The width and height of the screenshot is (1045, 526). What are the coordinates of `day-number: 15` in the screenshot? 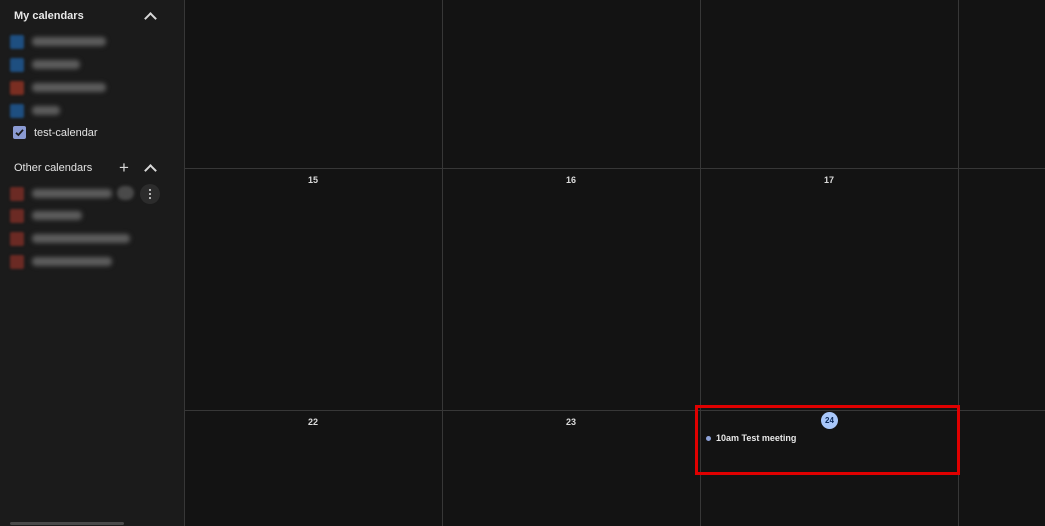 It's located at (313, 180).